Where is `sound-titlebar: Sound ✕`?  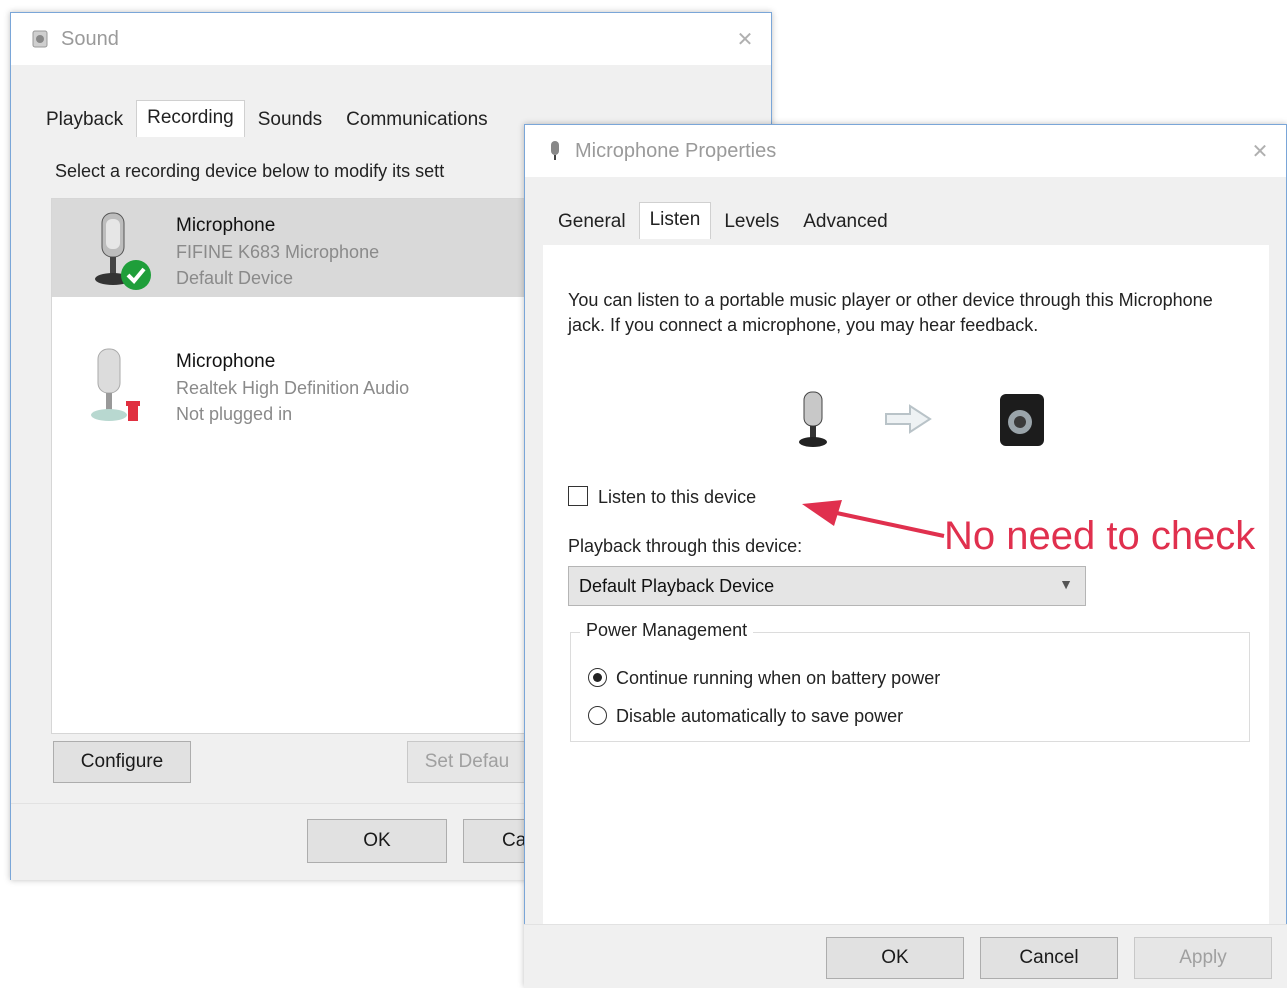
sound-titlebar: Sound ✕ is located at coordinates (391, 39).